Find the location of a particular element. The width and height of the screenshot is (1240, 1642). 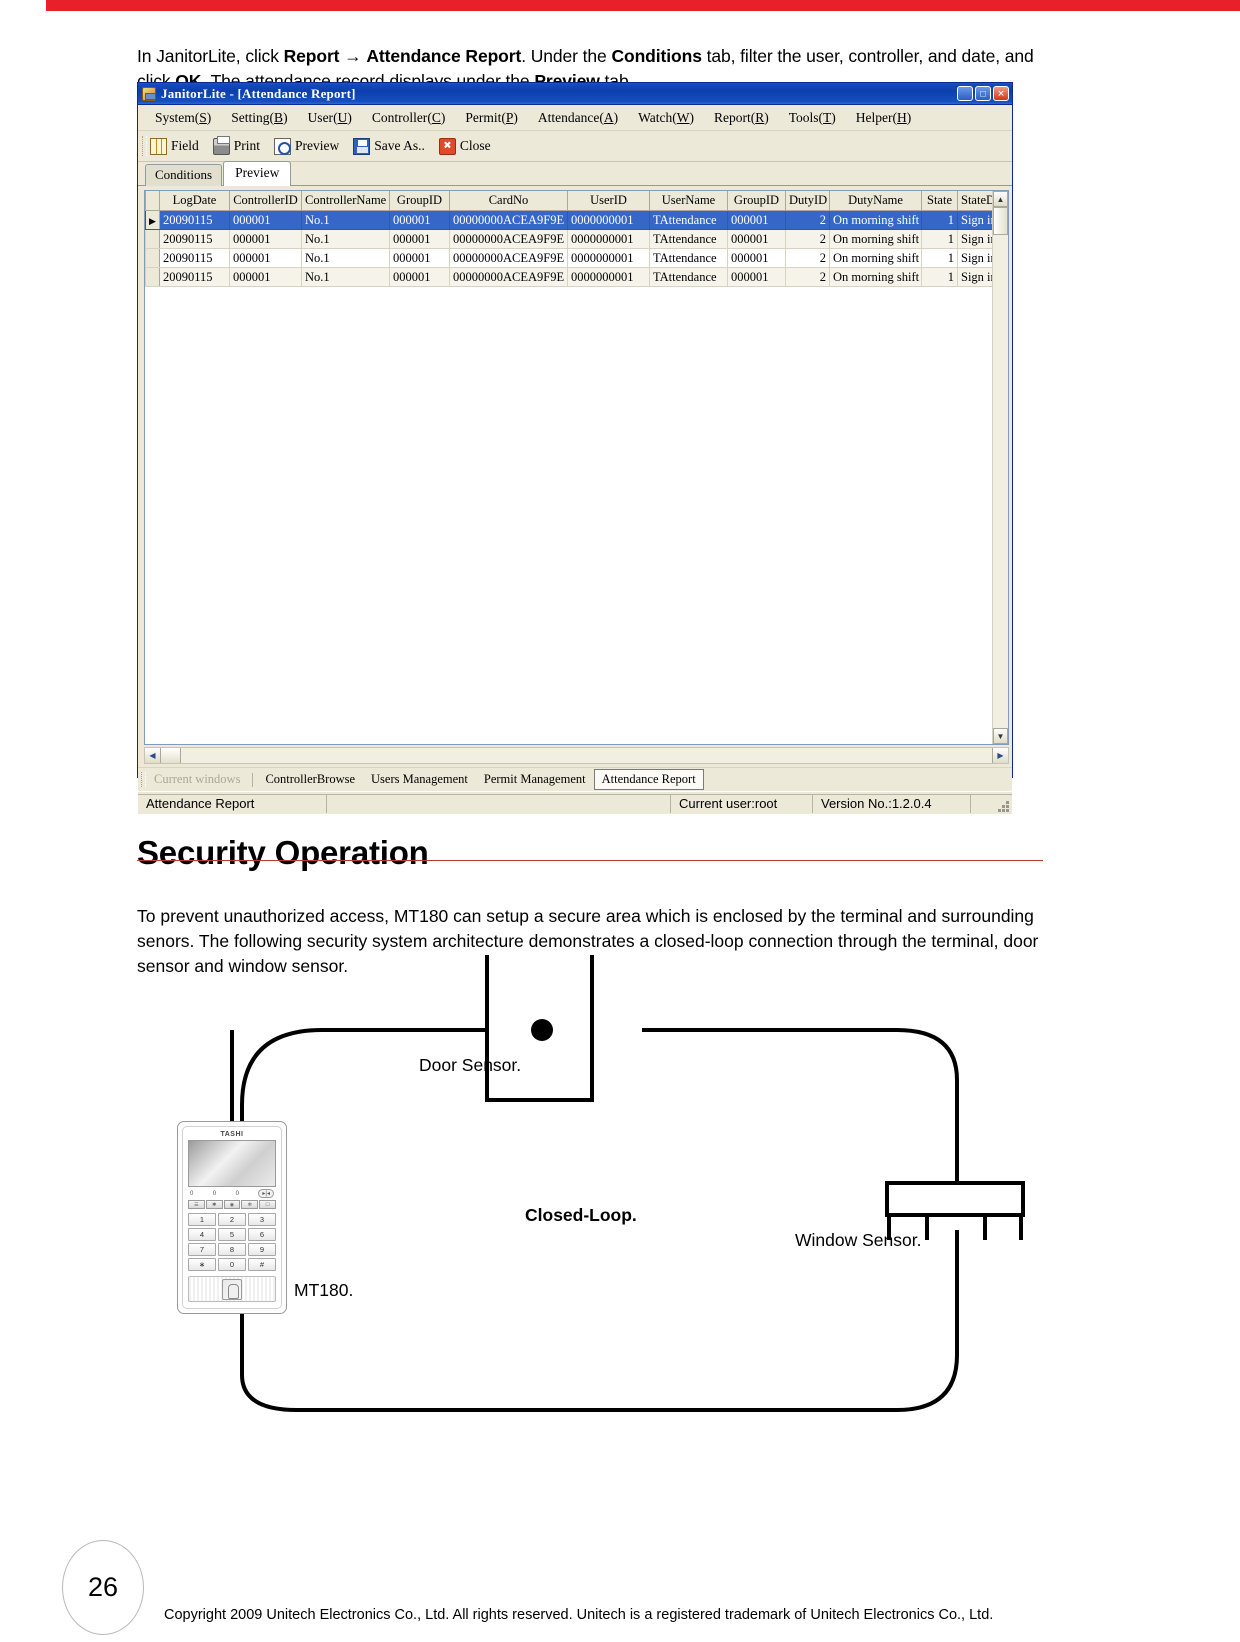

window-title-bar: JanitorLite - [Attendance Report] _ □ ✕ is located at coordinates (575, 94).